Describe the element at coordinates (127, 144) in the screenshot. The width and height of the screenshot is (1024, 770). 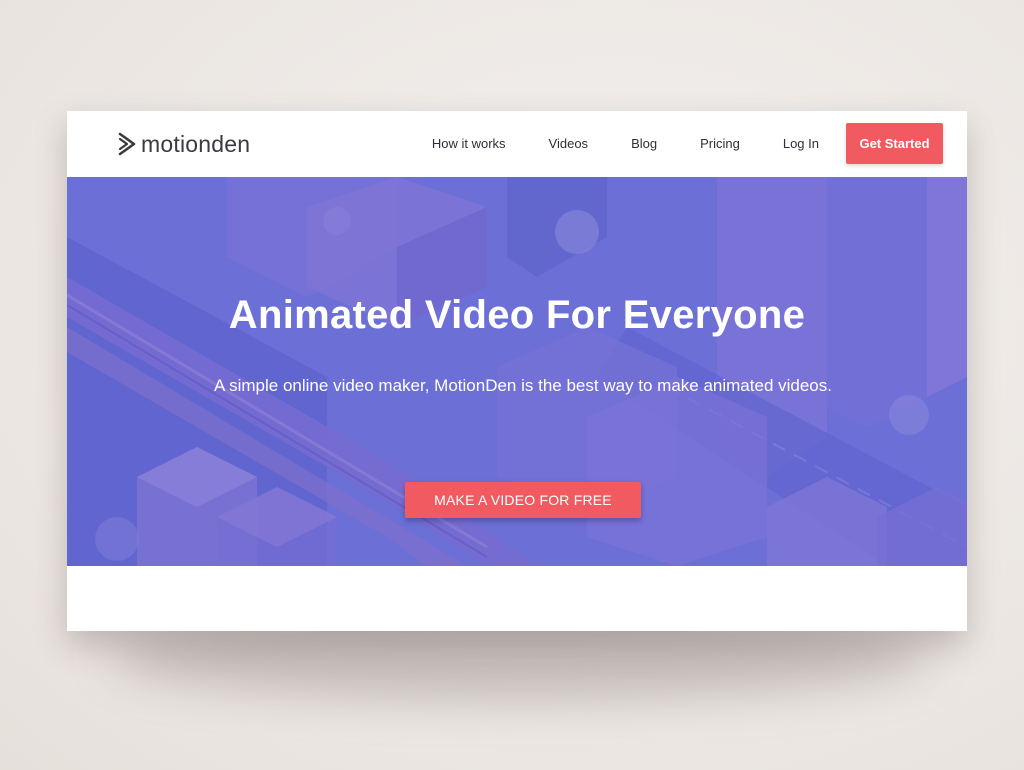
I see `play-chevron-icon` at that location.